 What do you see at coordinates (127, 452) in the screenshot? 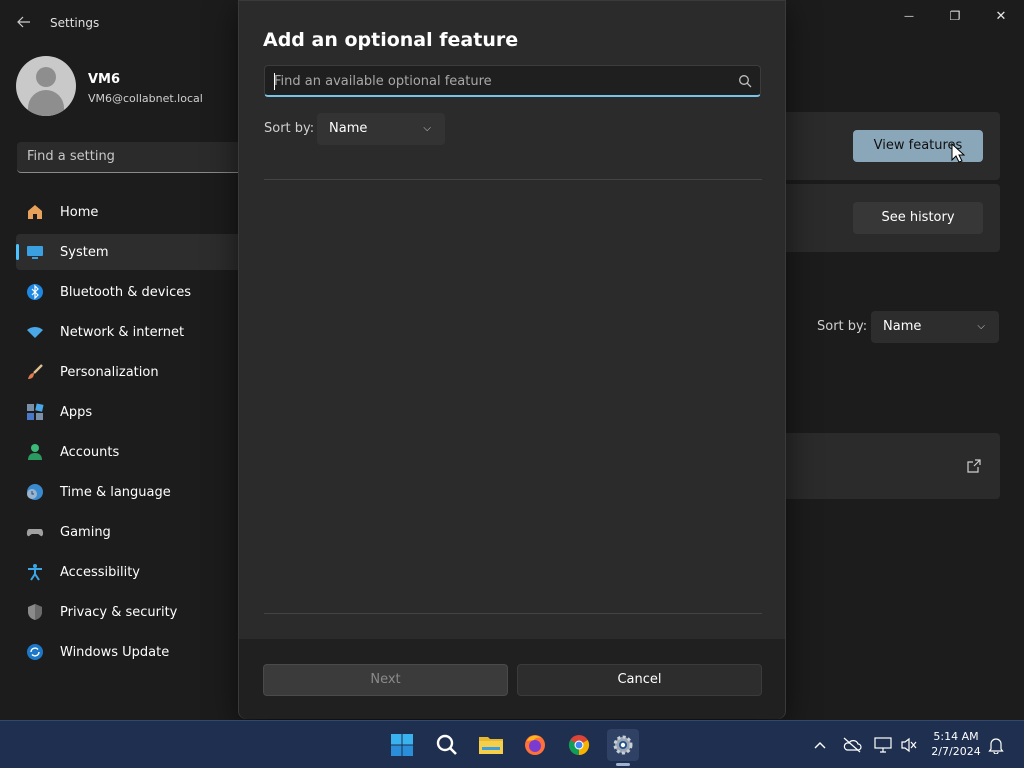
I see `sidebar-item-accounts: Accounts` at bounding box center [127, 452].